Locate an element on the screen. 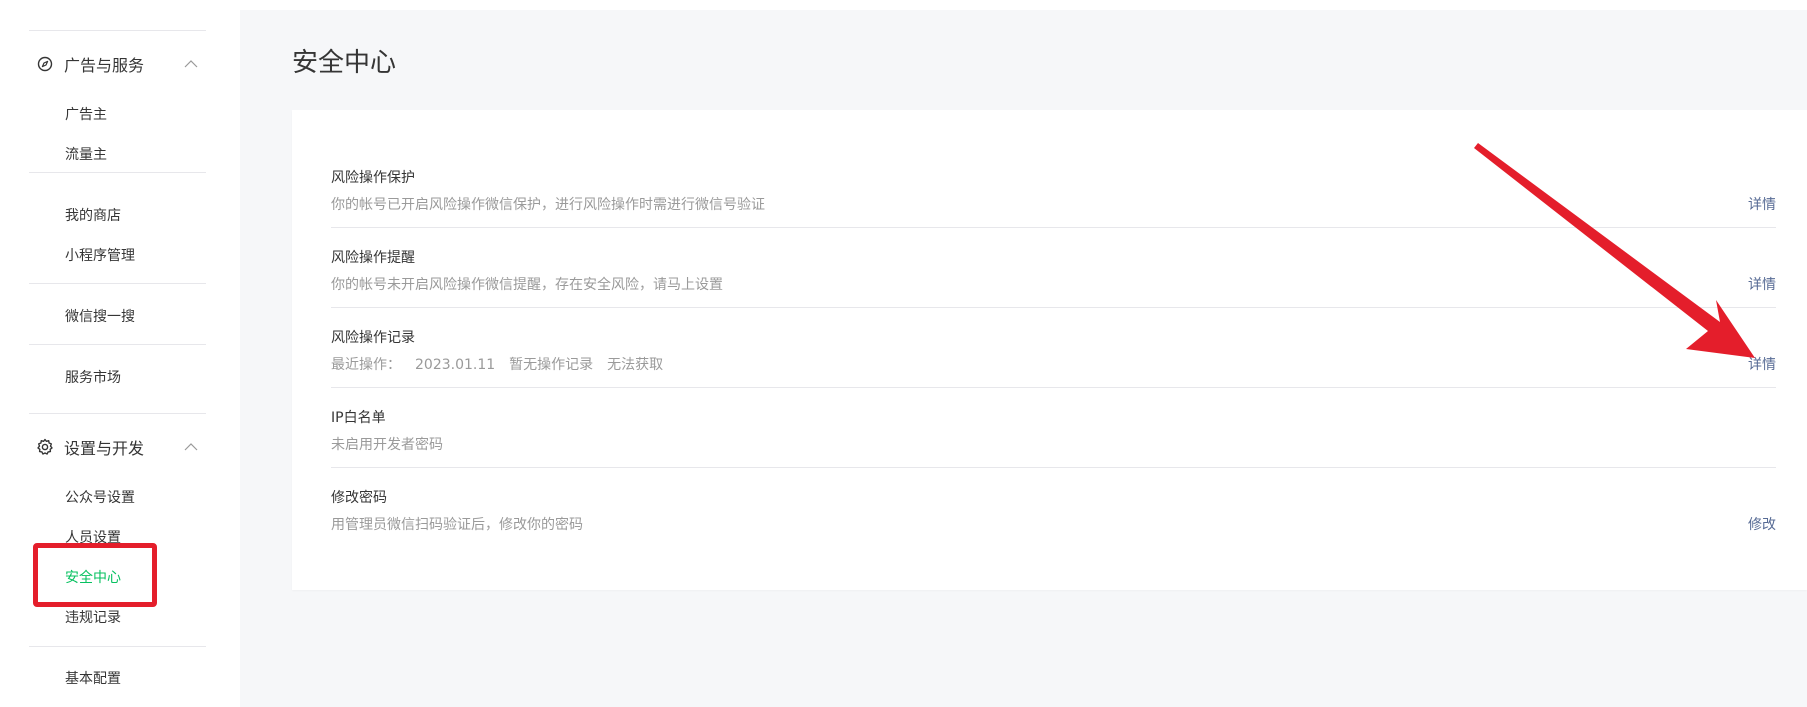 The width and height of the screenshot is (1807, 707). row-title: 风险操作提醒 is located at coordinates (373, 258).